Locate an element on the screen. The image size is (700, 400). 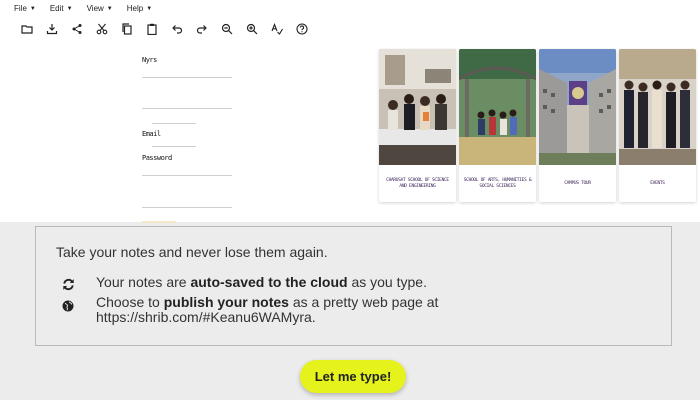
cut-button is located at coordinates (101, 29).